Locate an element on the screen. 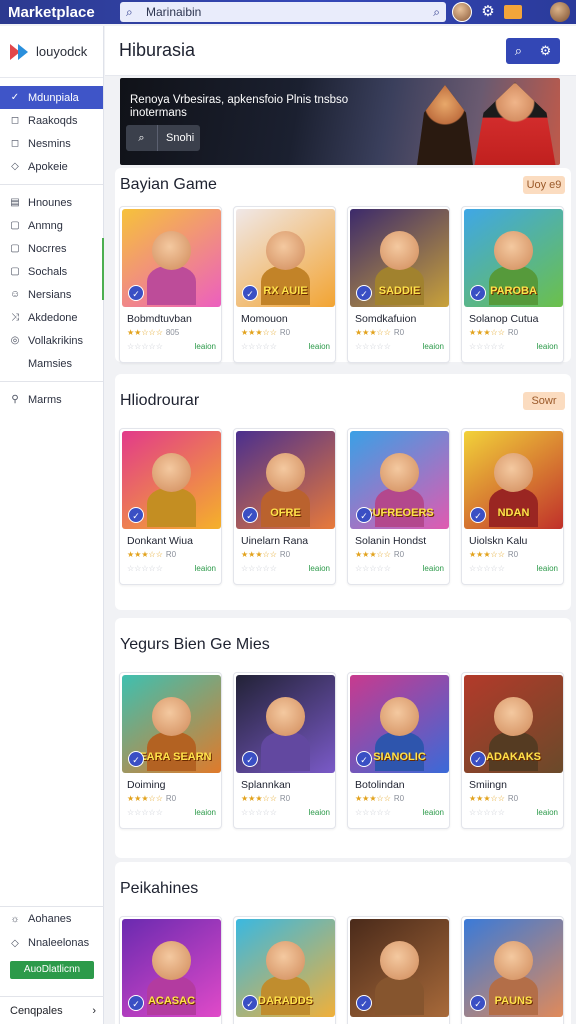 The image size is (576, 1024). game-card: PAUNS✓Polinonla is located at coordinates (512, 970).